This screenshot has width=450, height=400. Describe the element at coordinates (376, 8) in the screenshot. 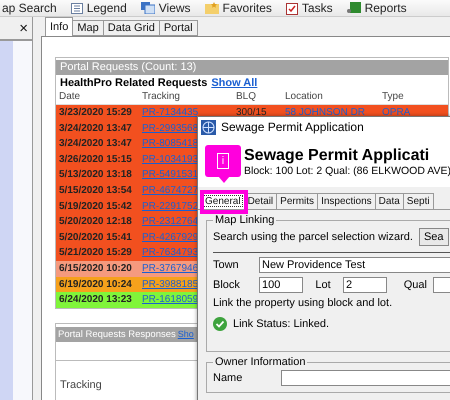

I see `toolbar-button: Reports` at that location.